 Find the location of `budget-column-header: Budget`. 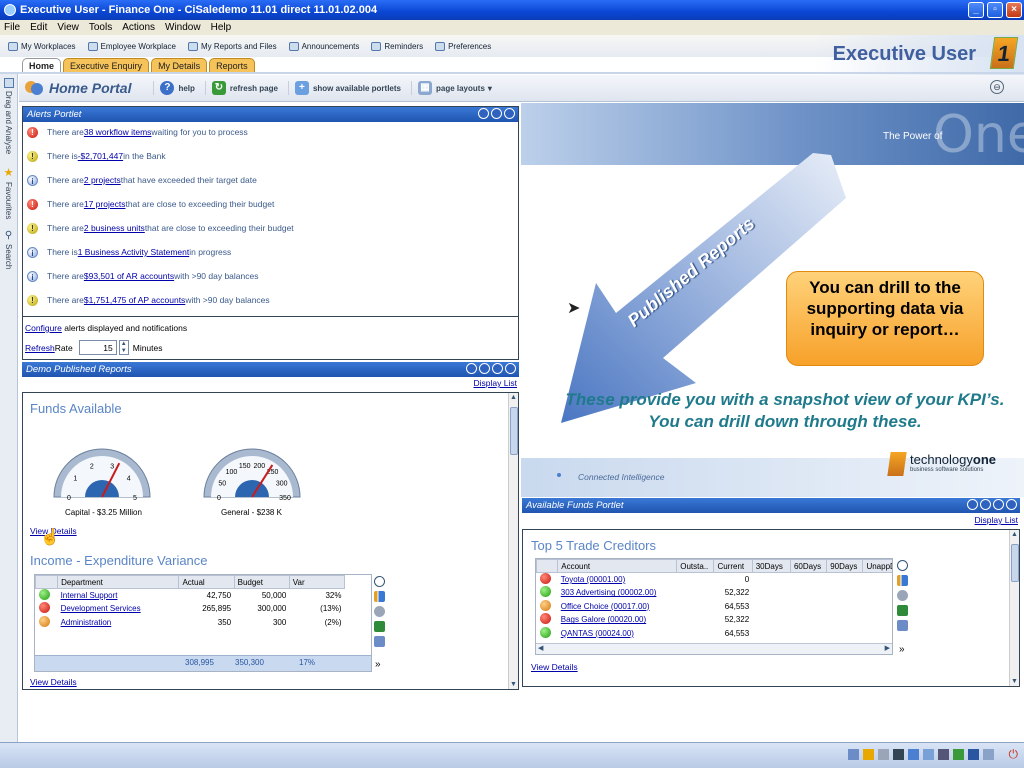

budget-column-header: Budget is located at coordinates (261, 582).